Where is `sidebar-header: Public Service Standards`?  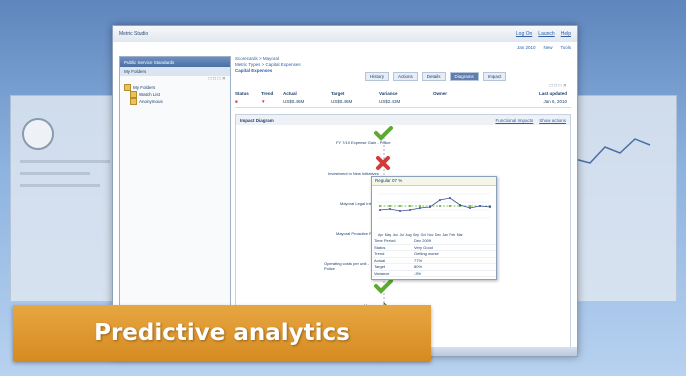 sidebar-header: Public Service Standards is located at coordinates (175, 62).